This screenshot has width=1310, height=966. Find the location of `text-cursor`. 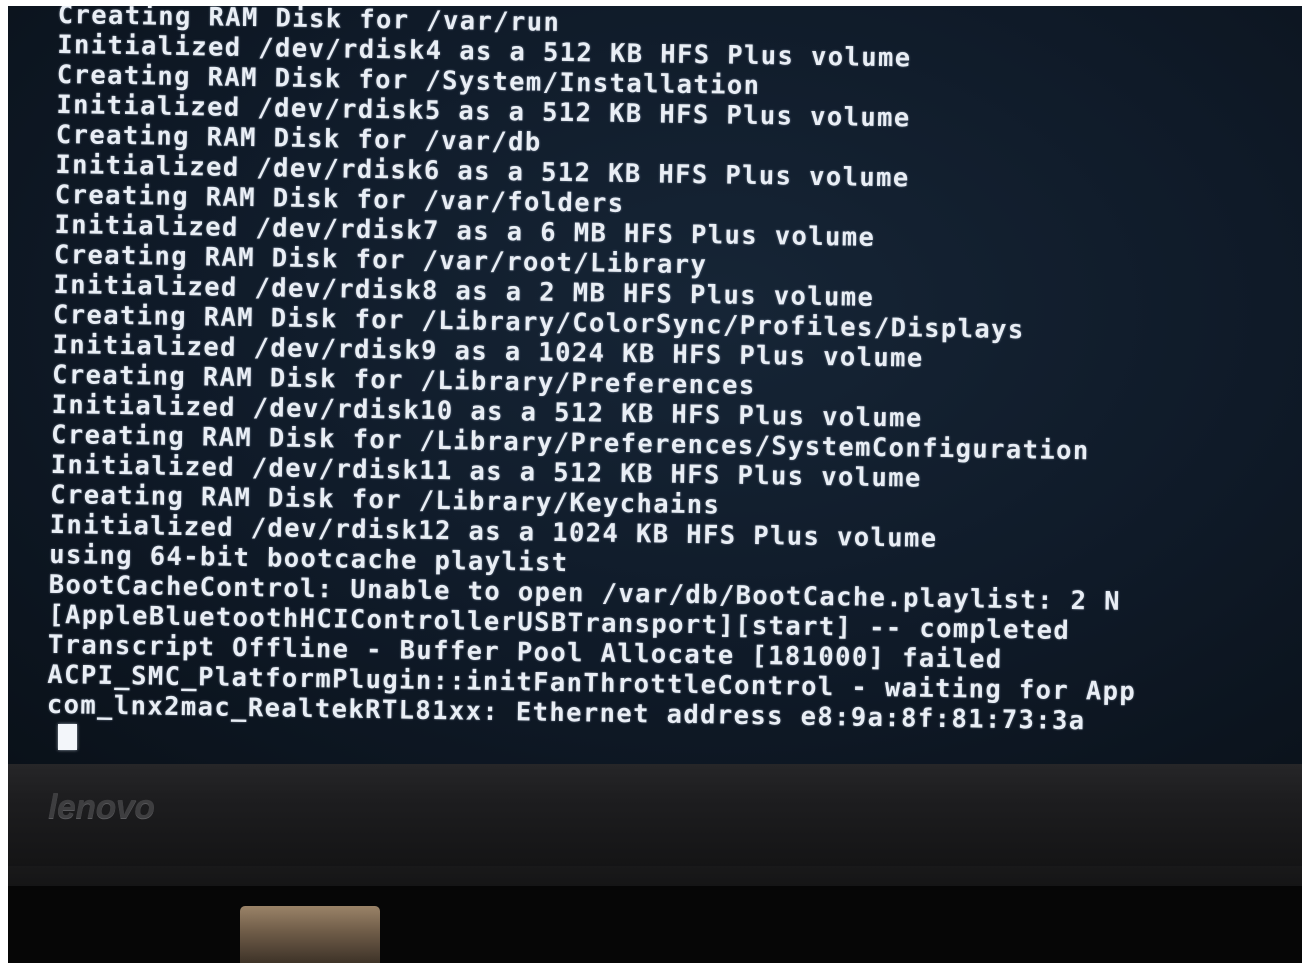

text-cursor is located at coordinates (67, 737).